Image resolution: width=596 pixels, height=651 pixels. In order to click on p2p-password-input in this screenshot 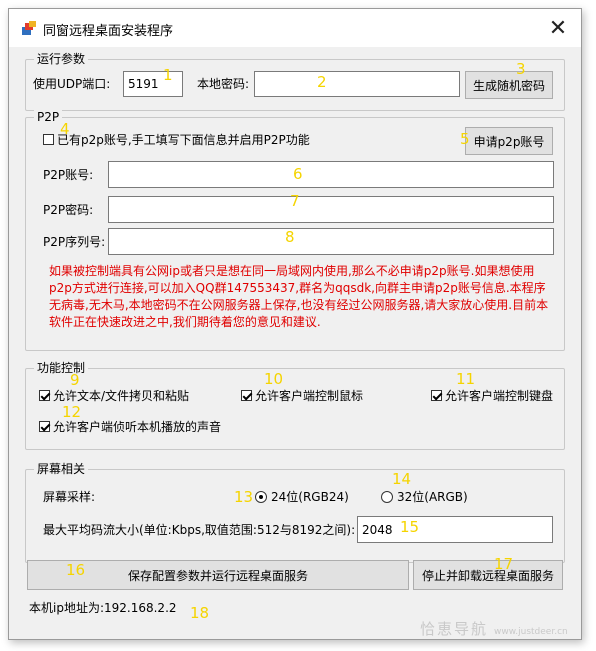, I will do `click(331, 209)`.